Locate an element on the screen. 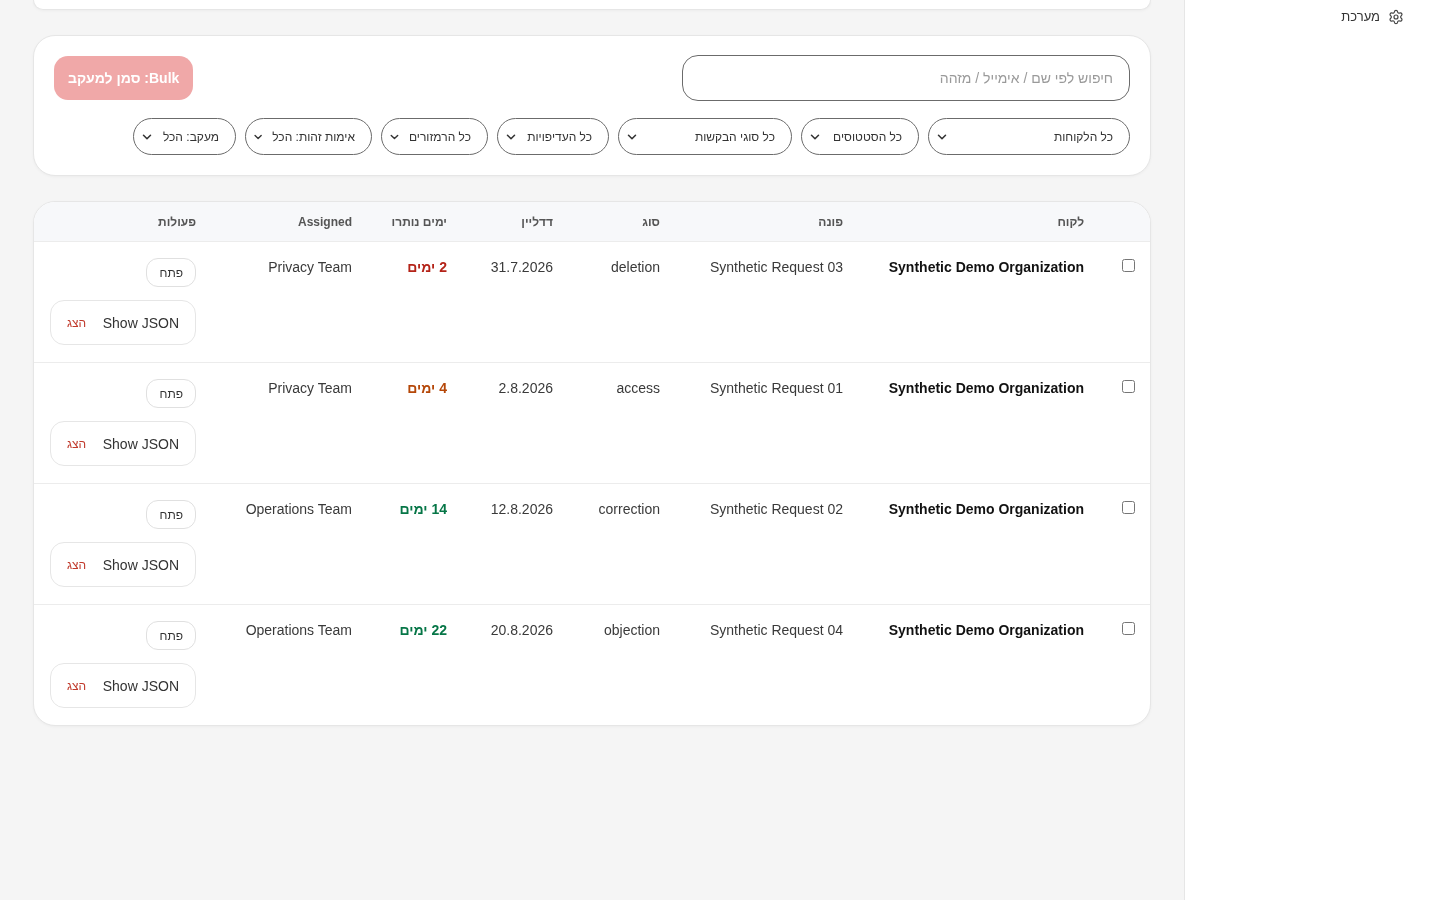 The image size is (1440, 900). requester-cell-text: Synthetic Request 02 is located at coordinates (776, 509).